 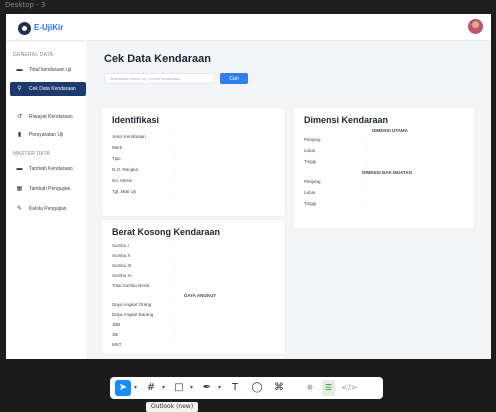 What do you see at coordinates (122, 265) in the screenshot?
I see `field-label: Sumbu III` at bounding box center [122, 265].